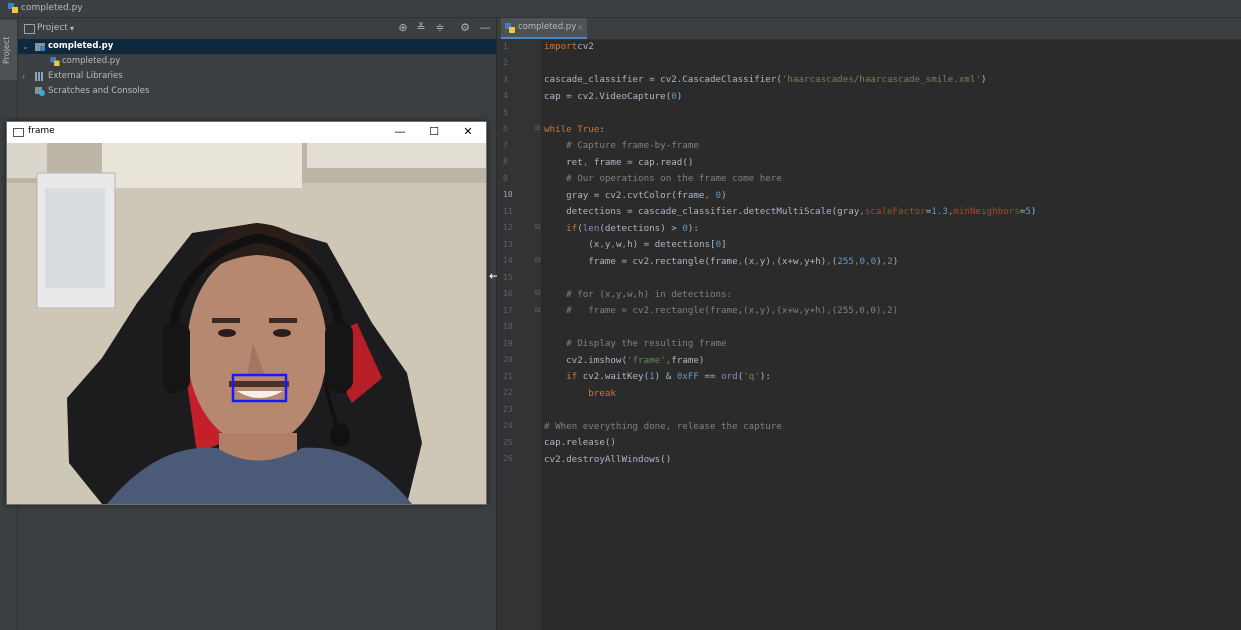 This screenshot has height=630, width=1241. Describe the element at coordinates (246, 132) in the screenshot. I see `frame-window-titlebar: frame — ☐ ✕` at that location.